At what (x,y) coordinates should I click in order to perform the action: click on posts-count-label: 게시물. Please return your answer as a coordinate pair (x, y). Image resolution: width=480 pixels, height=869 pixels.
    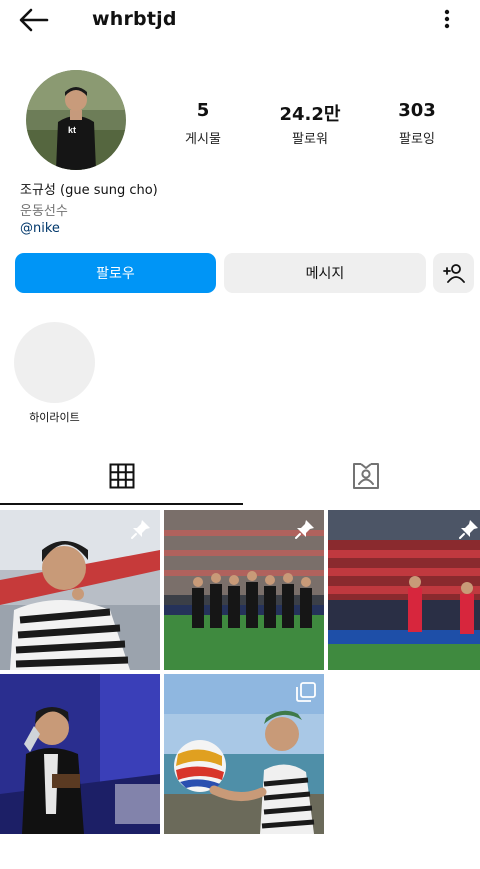
    Looking at the image, I should click on (203, 139).